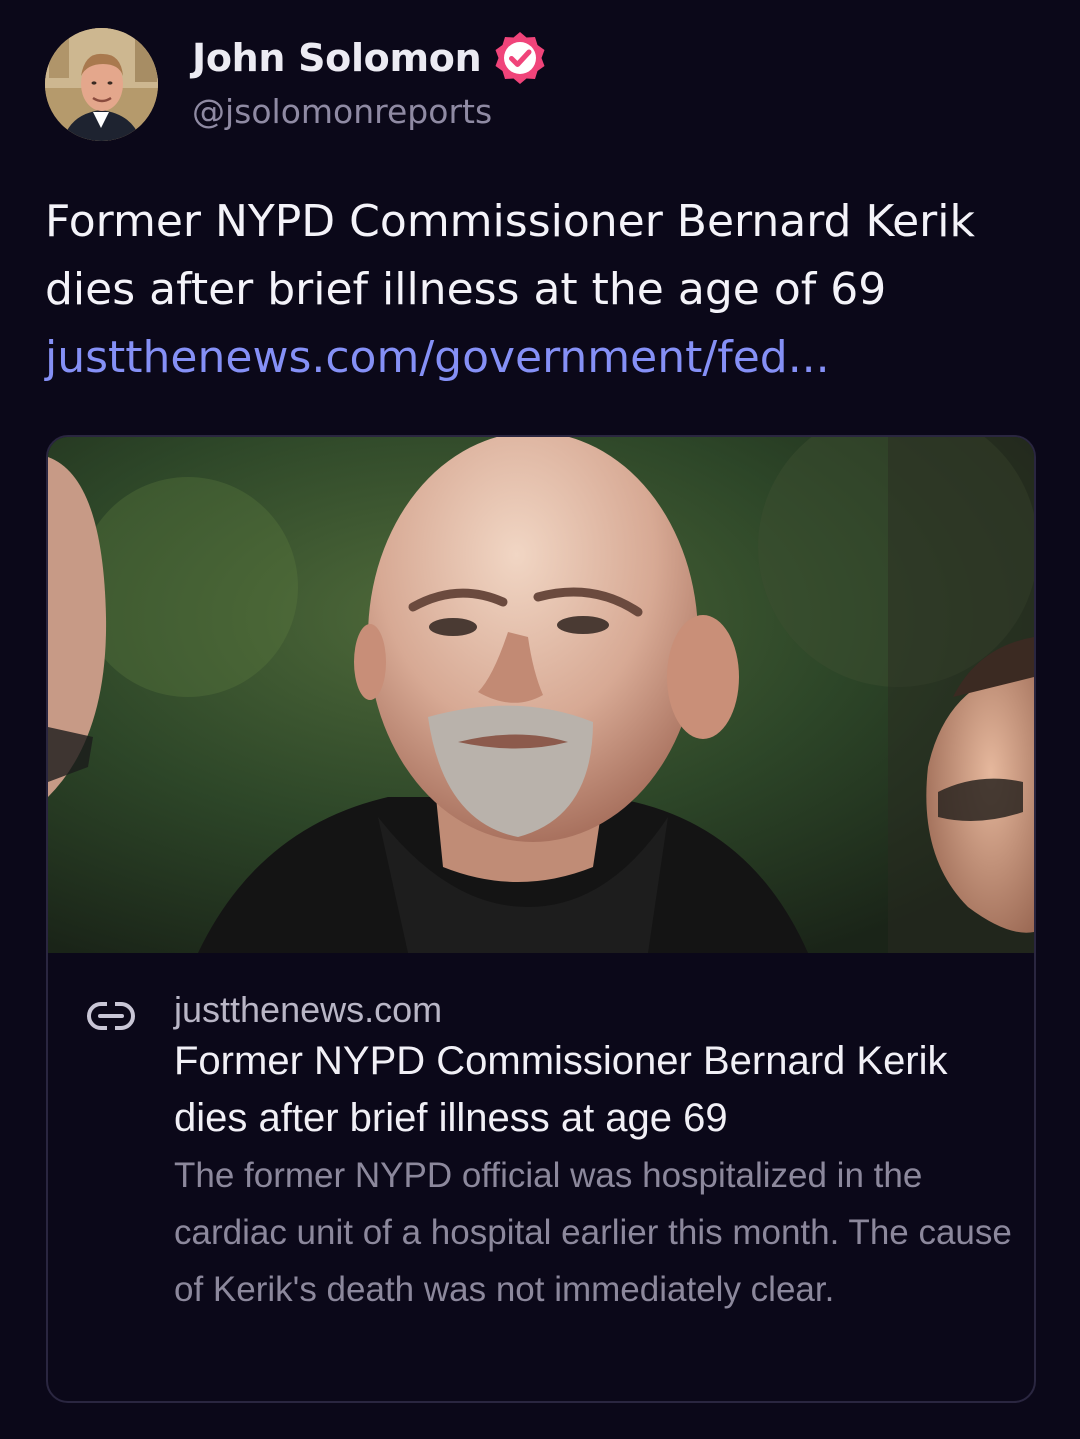  What do you see at coordinates (308, 1009) in the screenshot?
I see `card-domain: justthenews.com` at bounding box center [308, 1009].